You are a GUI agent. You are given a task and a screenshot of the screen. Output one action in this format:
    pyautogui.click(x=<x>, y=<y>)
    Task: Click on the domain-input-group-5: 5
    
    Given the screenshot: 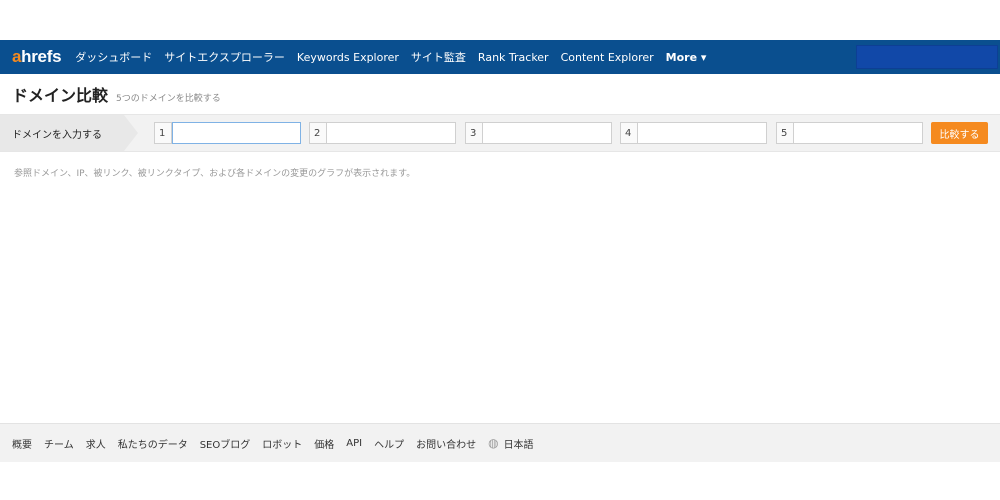 What is the action you would take?
    pyautogui.click(x=849, y=133)
    